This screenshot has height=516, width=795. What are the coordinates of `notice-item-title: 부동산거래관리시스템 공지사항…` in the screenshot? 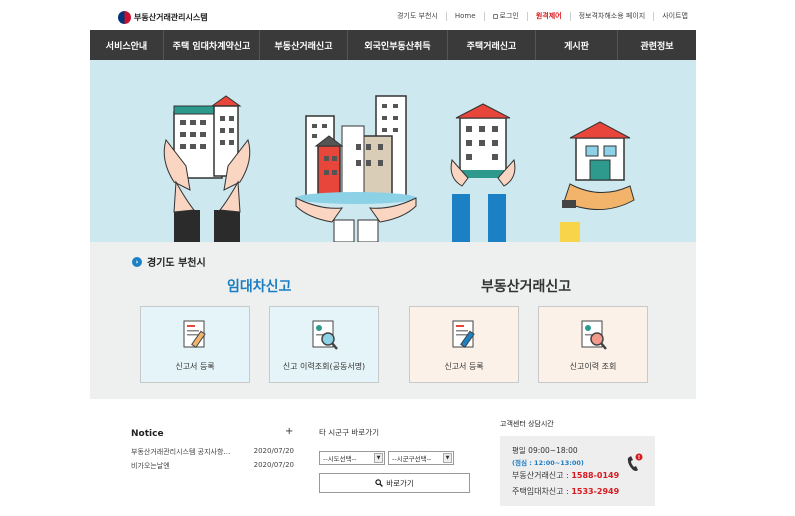 It's located at (181, 452).